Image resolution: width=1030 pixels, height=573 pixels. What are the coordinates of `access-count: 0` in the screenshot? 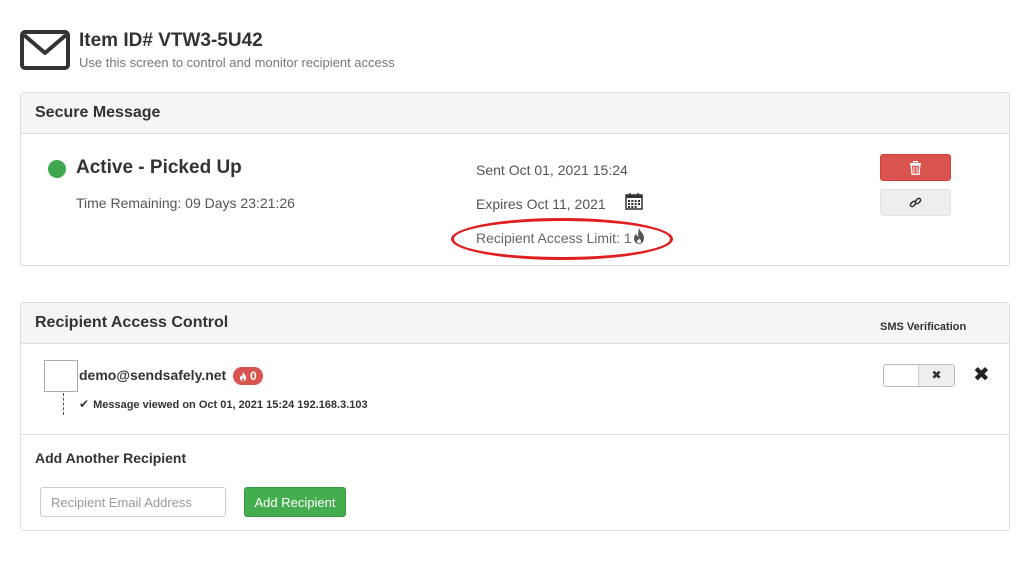 It's located at (253, 376).